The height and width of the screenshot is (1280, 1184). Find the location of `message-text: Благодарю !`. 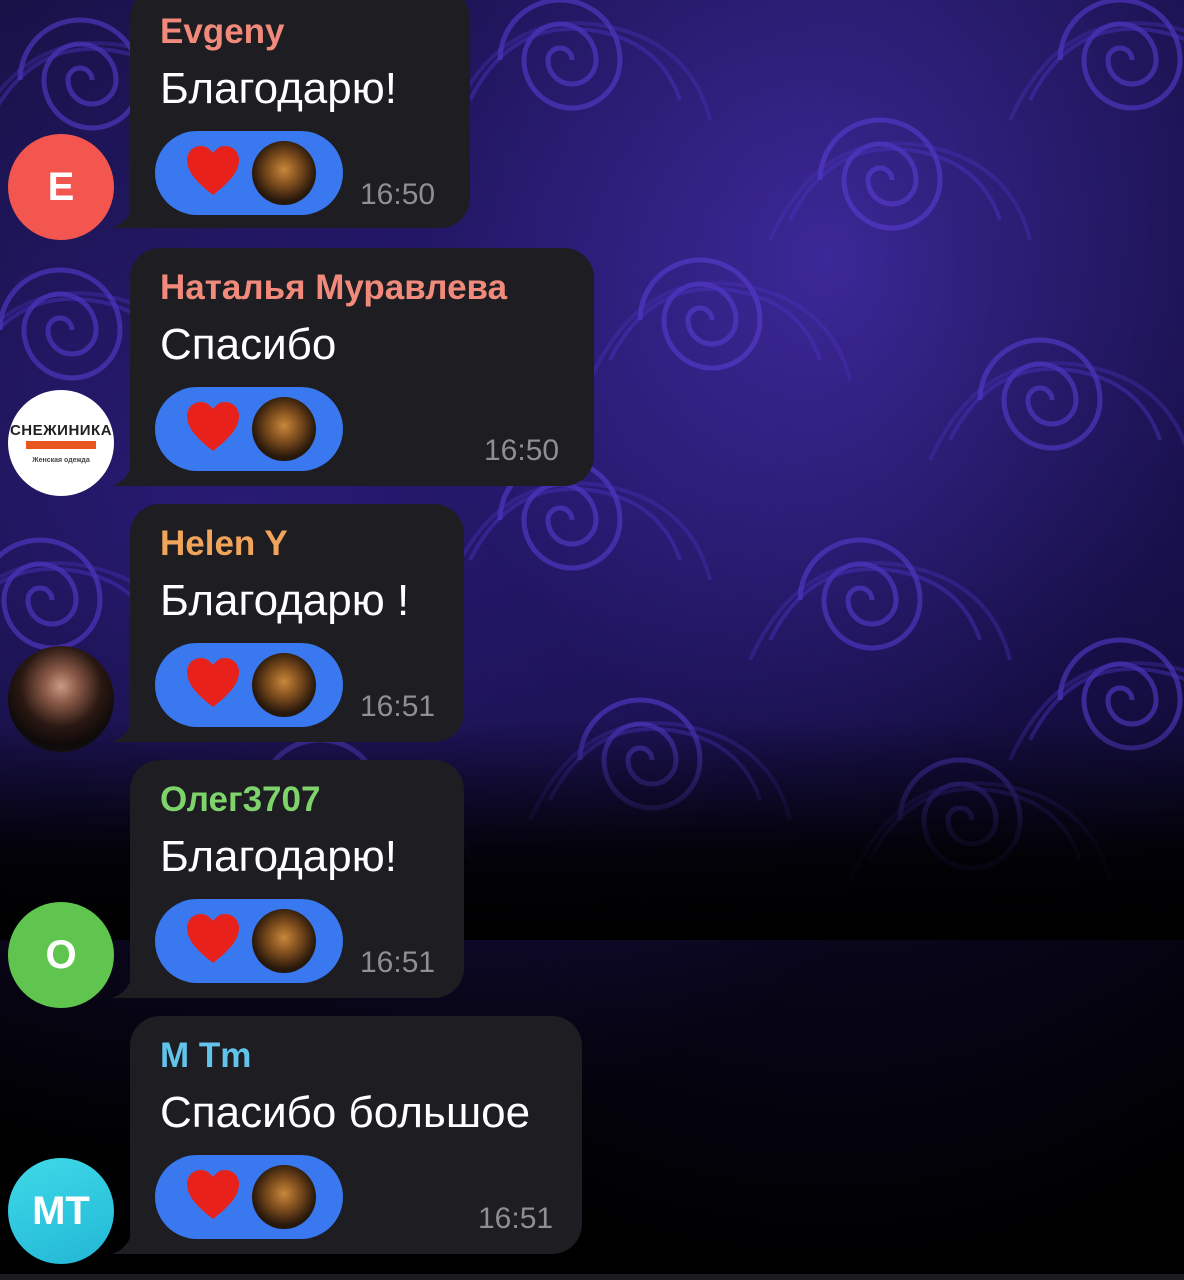

message-text: Благодарю ! is located at coordinates (285, 600).